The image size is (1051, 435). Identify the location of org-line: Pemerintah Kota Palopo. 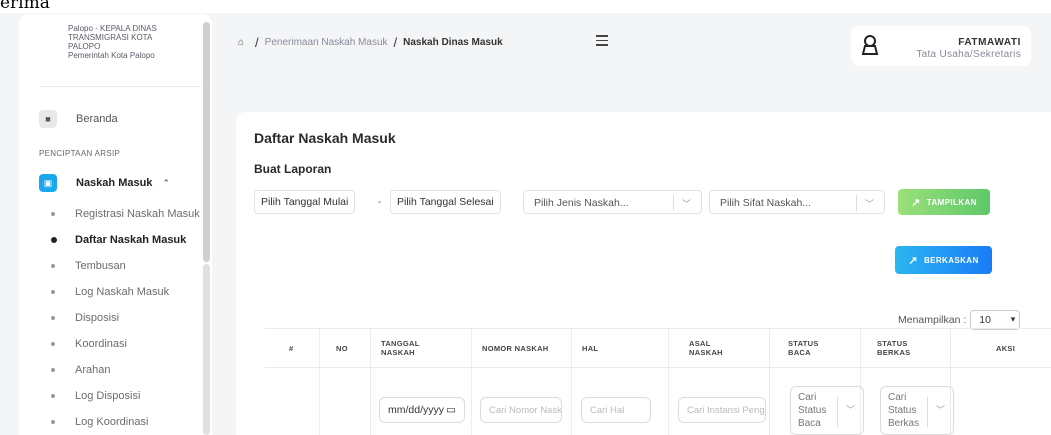
(111, 55).